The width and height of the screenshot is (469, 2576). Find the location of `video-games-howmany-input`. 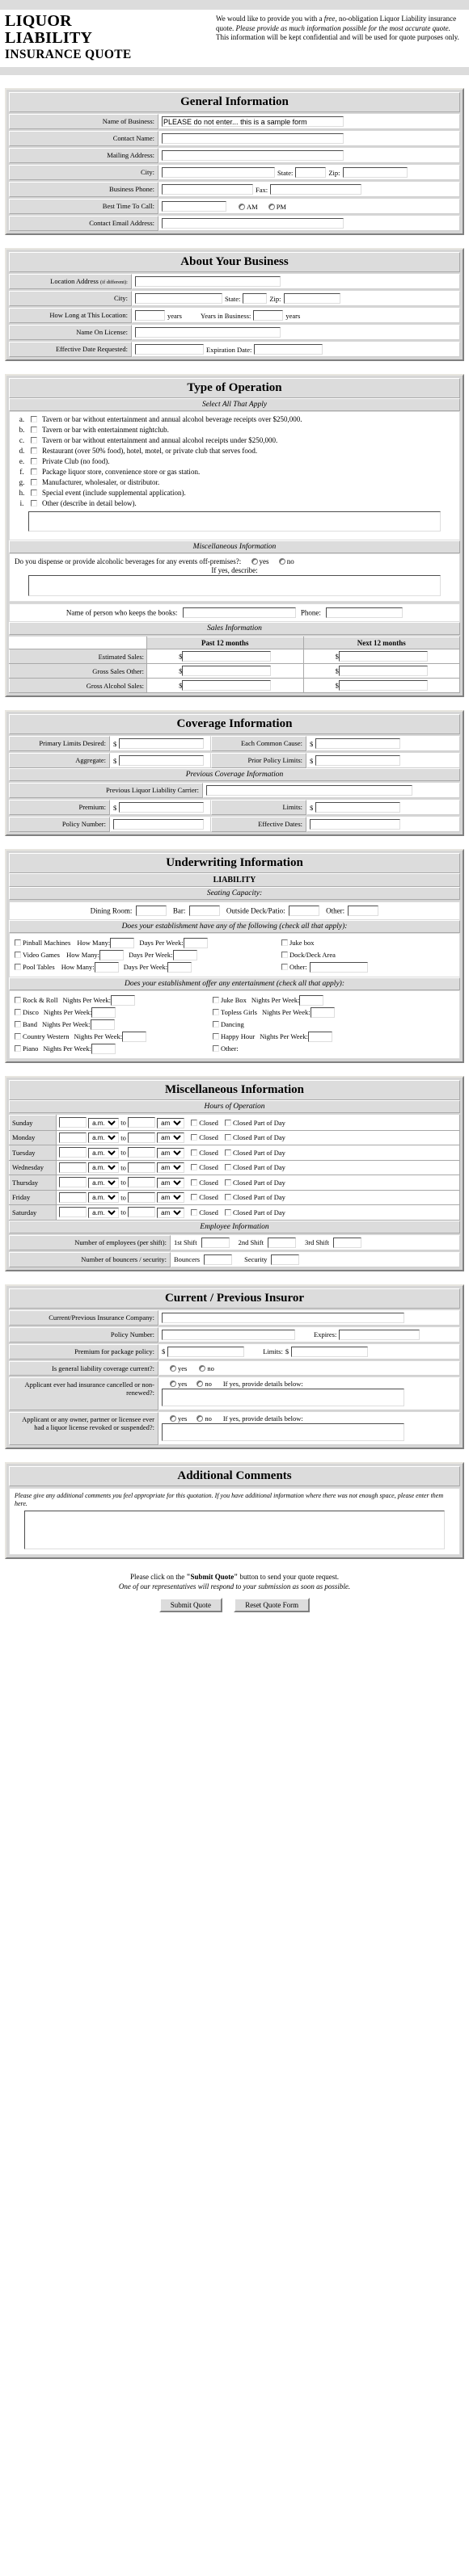

video-games-howmany-input is located at coordinates (112, 954).